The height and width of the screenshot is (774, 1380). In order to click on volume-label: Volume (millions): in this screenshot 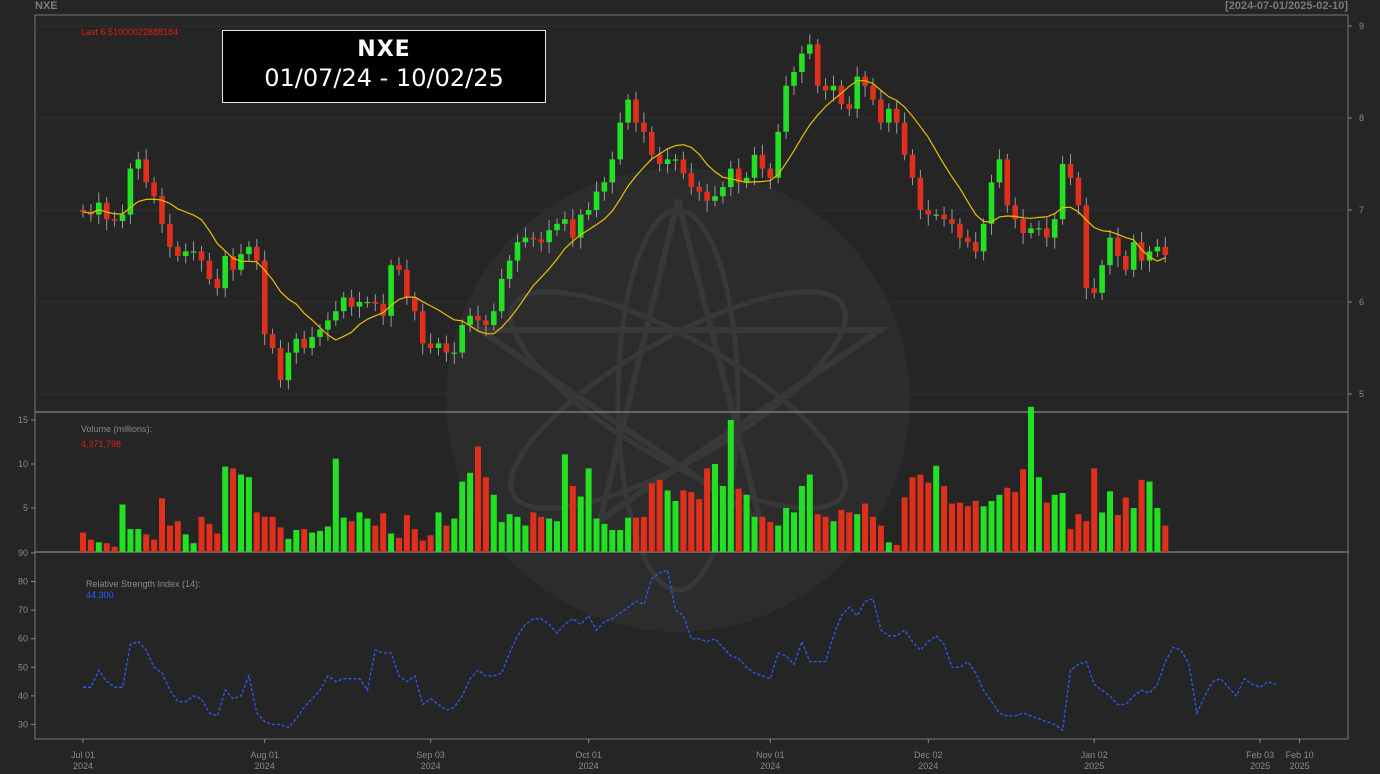, I will do `click(116, 429)`.